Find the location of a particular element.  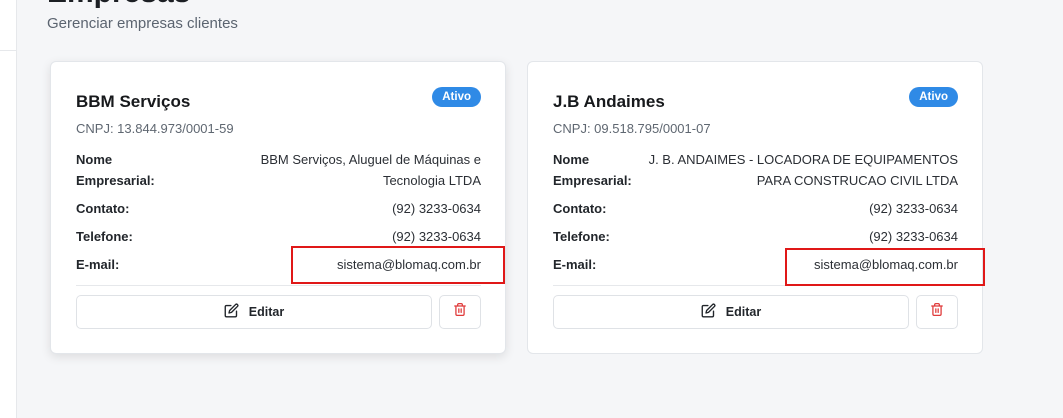

page-title: Empresas is located at coordinates (118, 4).